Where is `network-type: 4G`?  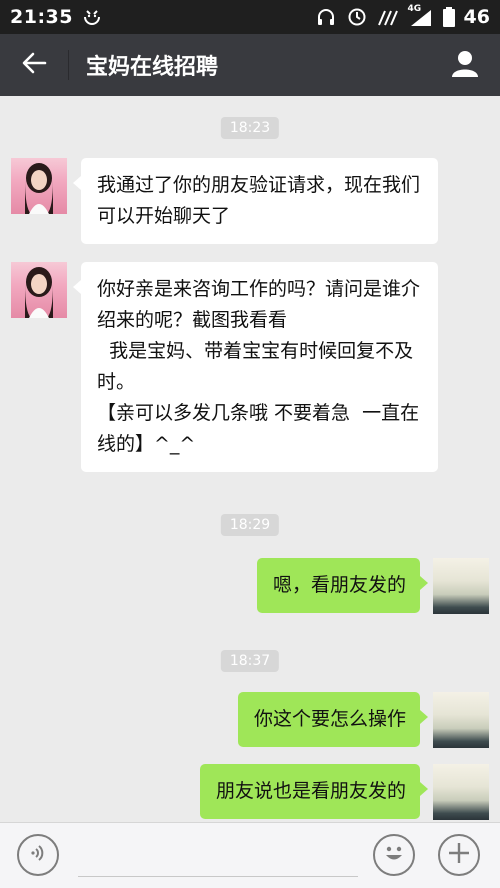
network-type: 4G is located at coordinates (414, 9).